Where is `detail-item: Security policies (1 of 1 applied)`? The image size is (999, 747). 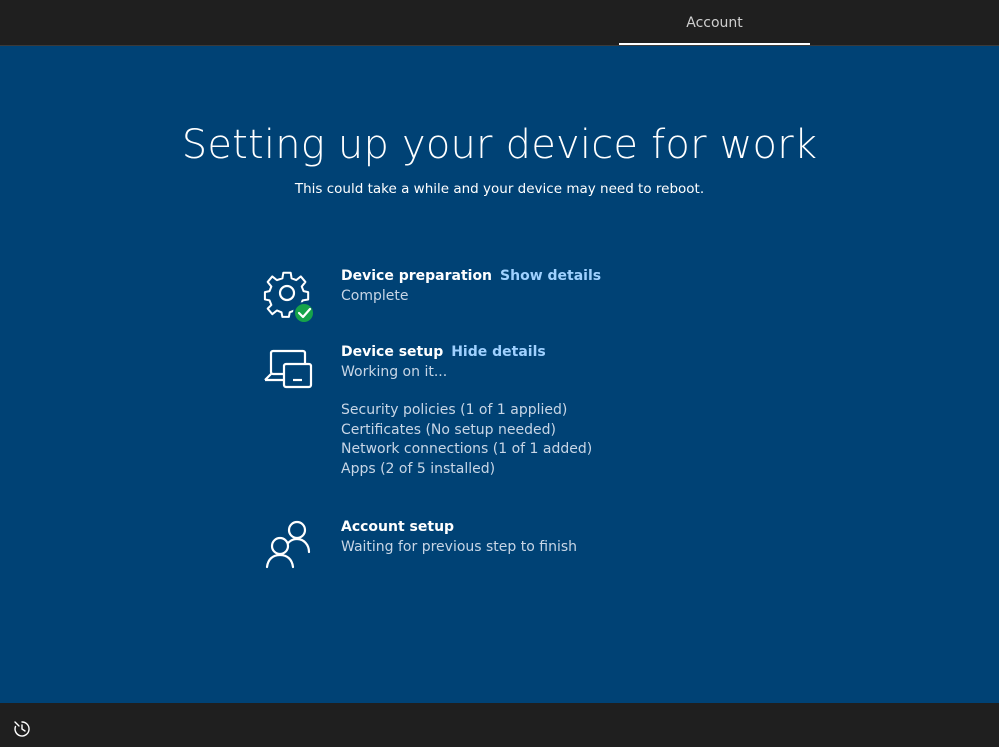
detail-item: Security policies (1 of 1 applied) is located at coordinates (454, 410).